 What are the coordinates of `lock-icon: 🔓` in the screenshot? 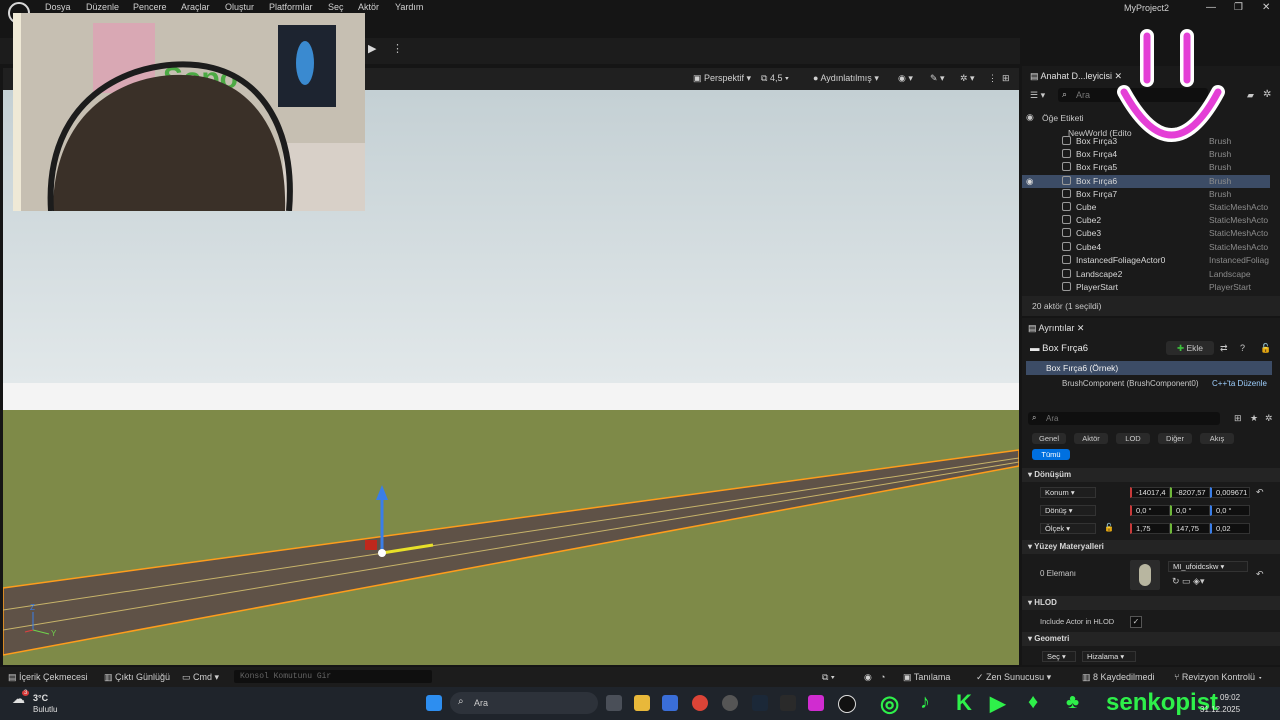 It's located at (1265, 348).